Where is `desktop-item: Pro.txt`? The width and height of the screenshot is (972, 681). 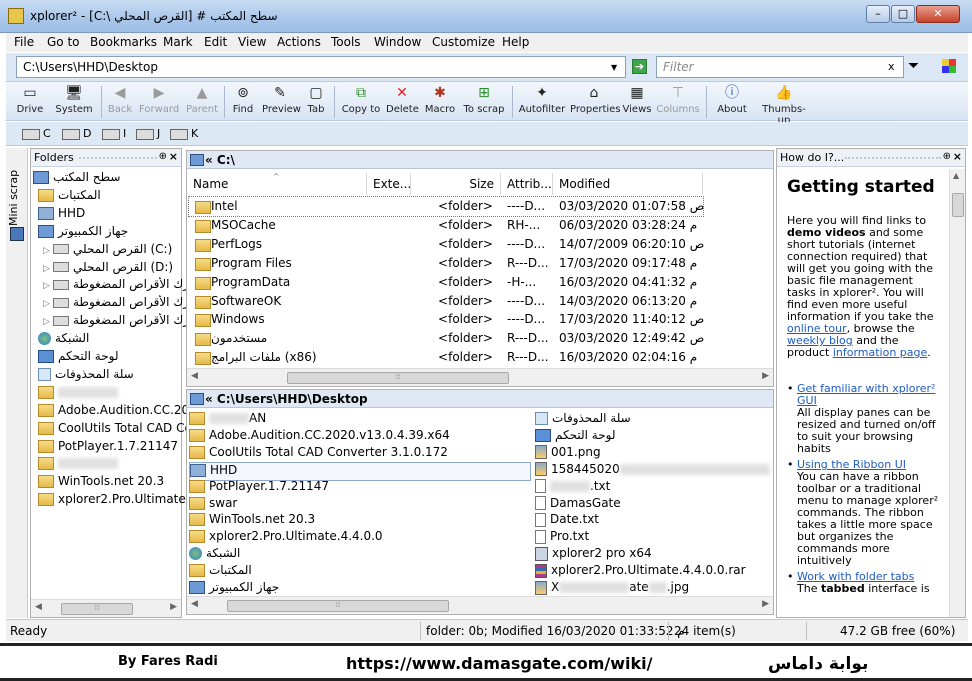
desktop-item: Pro.txt is located at coordinates (562, 537).